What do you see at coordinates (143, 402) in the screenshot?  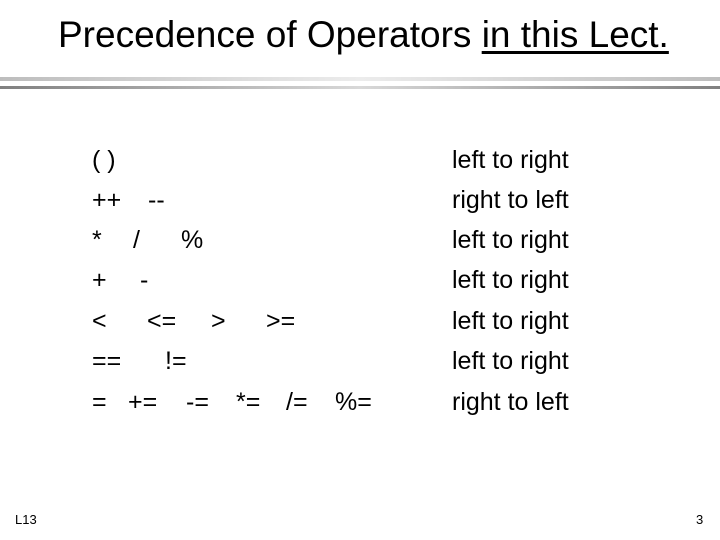 I see `operator-token: +=` at bounding box center [143, 402].